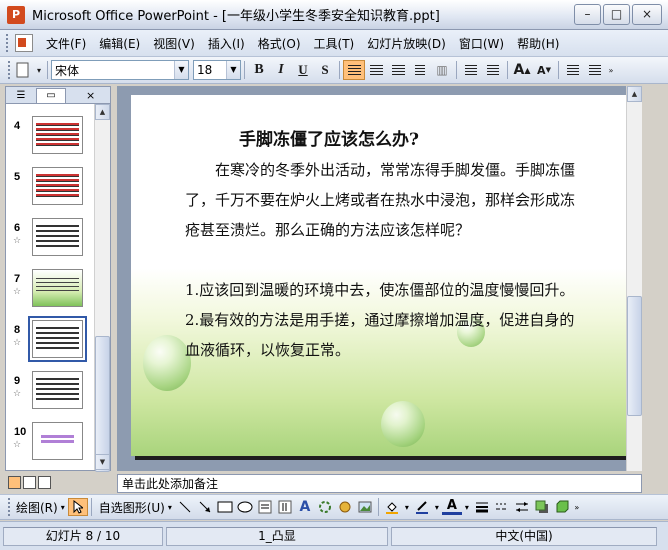 The width and height of the screenshot is (668, 550). What do you see at coordinates (132, 507) in the screenshot?
I see `autoshapes-menu-button: 自选图形(U)` at bounding box center [132, 507].